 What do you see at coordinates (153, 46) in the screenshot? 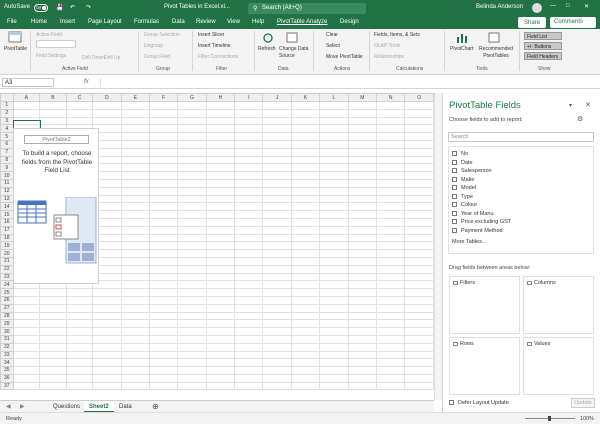
I see `ungroup-button: Ungroup` at bounding box center [153, 46].